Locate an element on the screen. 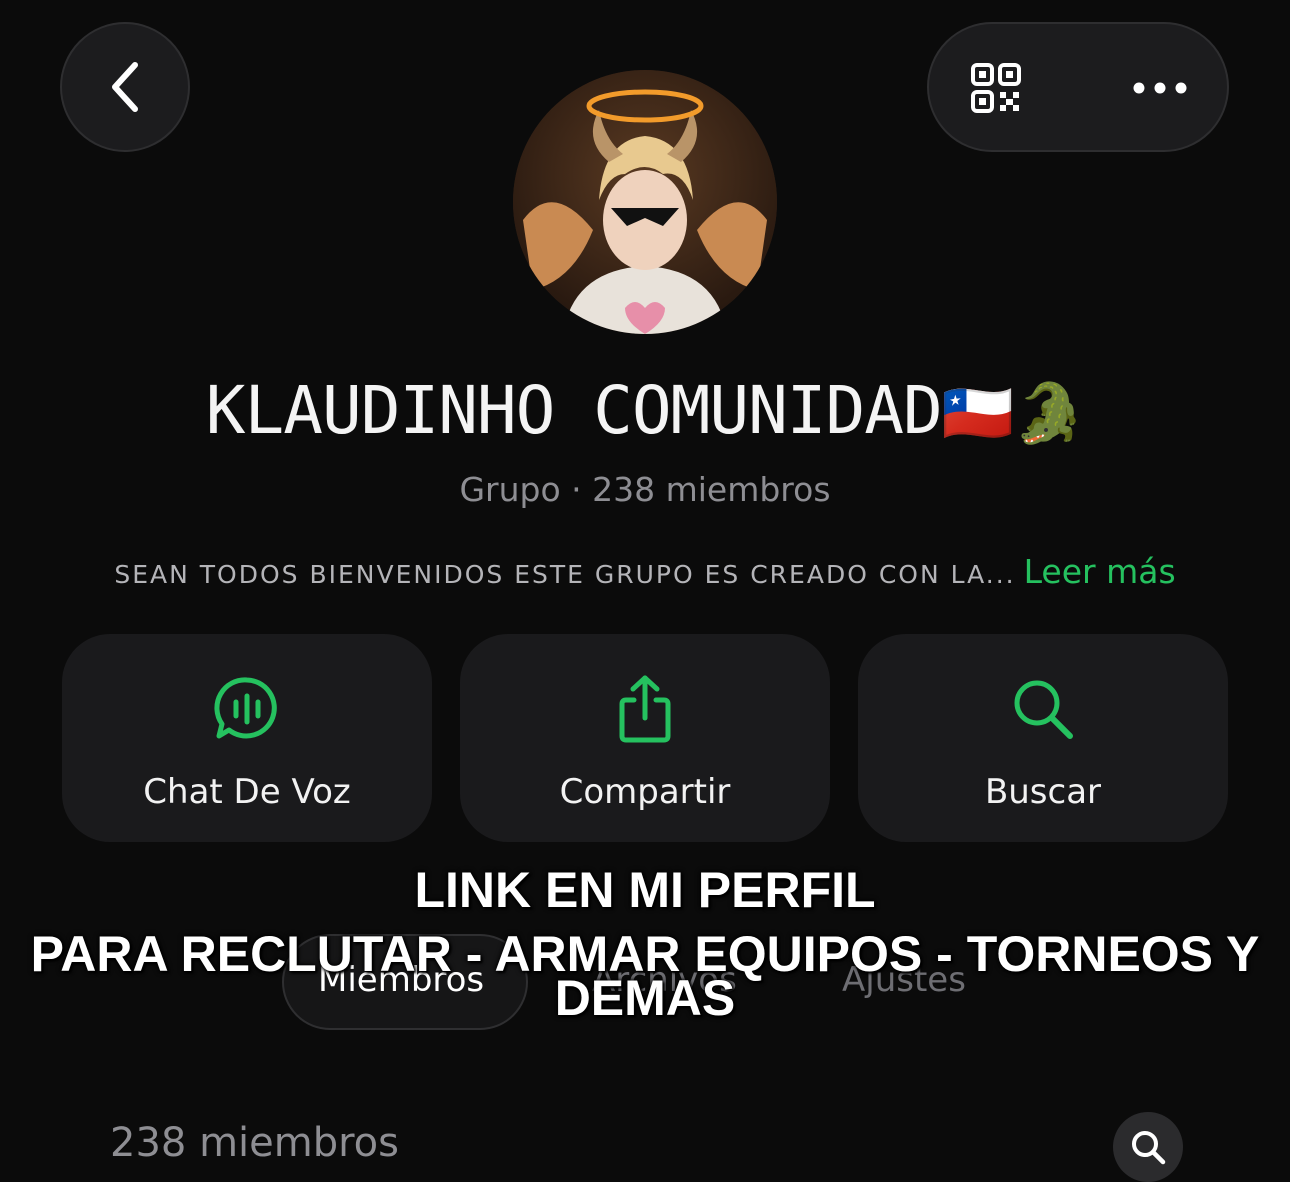 Image resolution: width=1290 pixels, height=1182 pixels. share-button: Compartir is located at coordinates (645, 738).